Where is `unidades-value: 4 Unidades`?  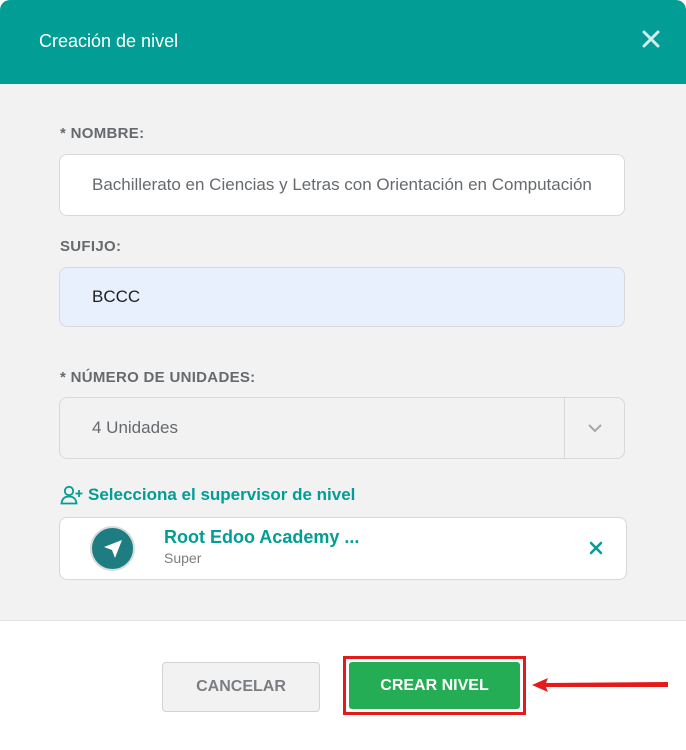
unidades-value: 4 Unidades is located at coordinates (135, 427).